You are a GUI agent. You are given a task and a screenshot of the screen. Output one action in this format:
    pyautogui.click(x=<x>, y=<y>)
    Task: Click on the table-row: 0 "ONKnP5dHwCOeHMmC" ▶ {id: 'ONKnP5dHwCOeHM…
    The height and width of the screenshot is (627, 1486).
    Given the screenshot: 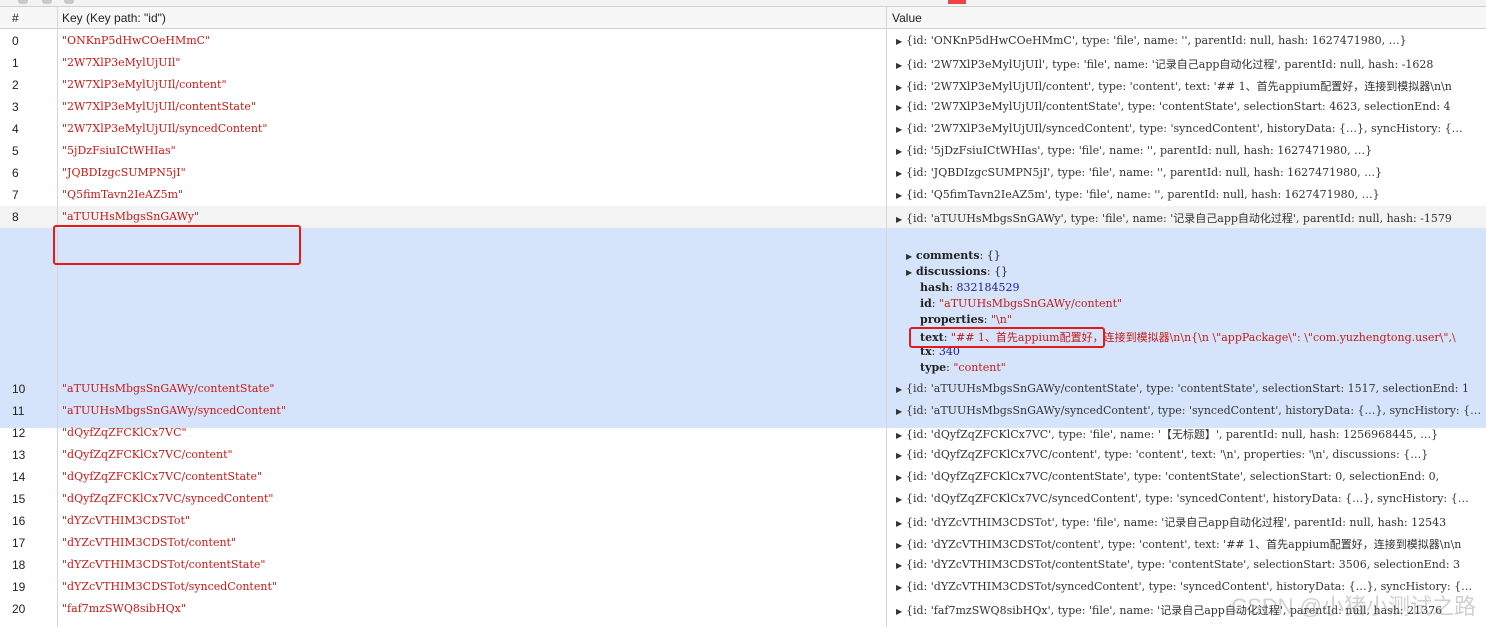 What is the action you would take?
    pyautogui.click(x=743, y=41)
    